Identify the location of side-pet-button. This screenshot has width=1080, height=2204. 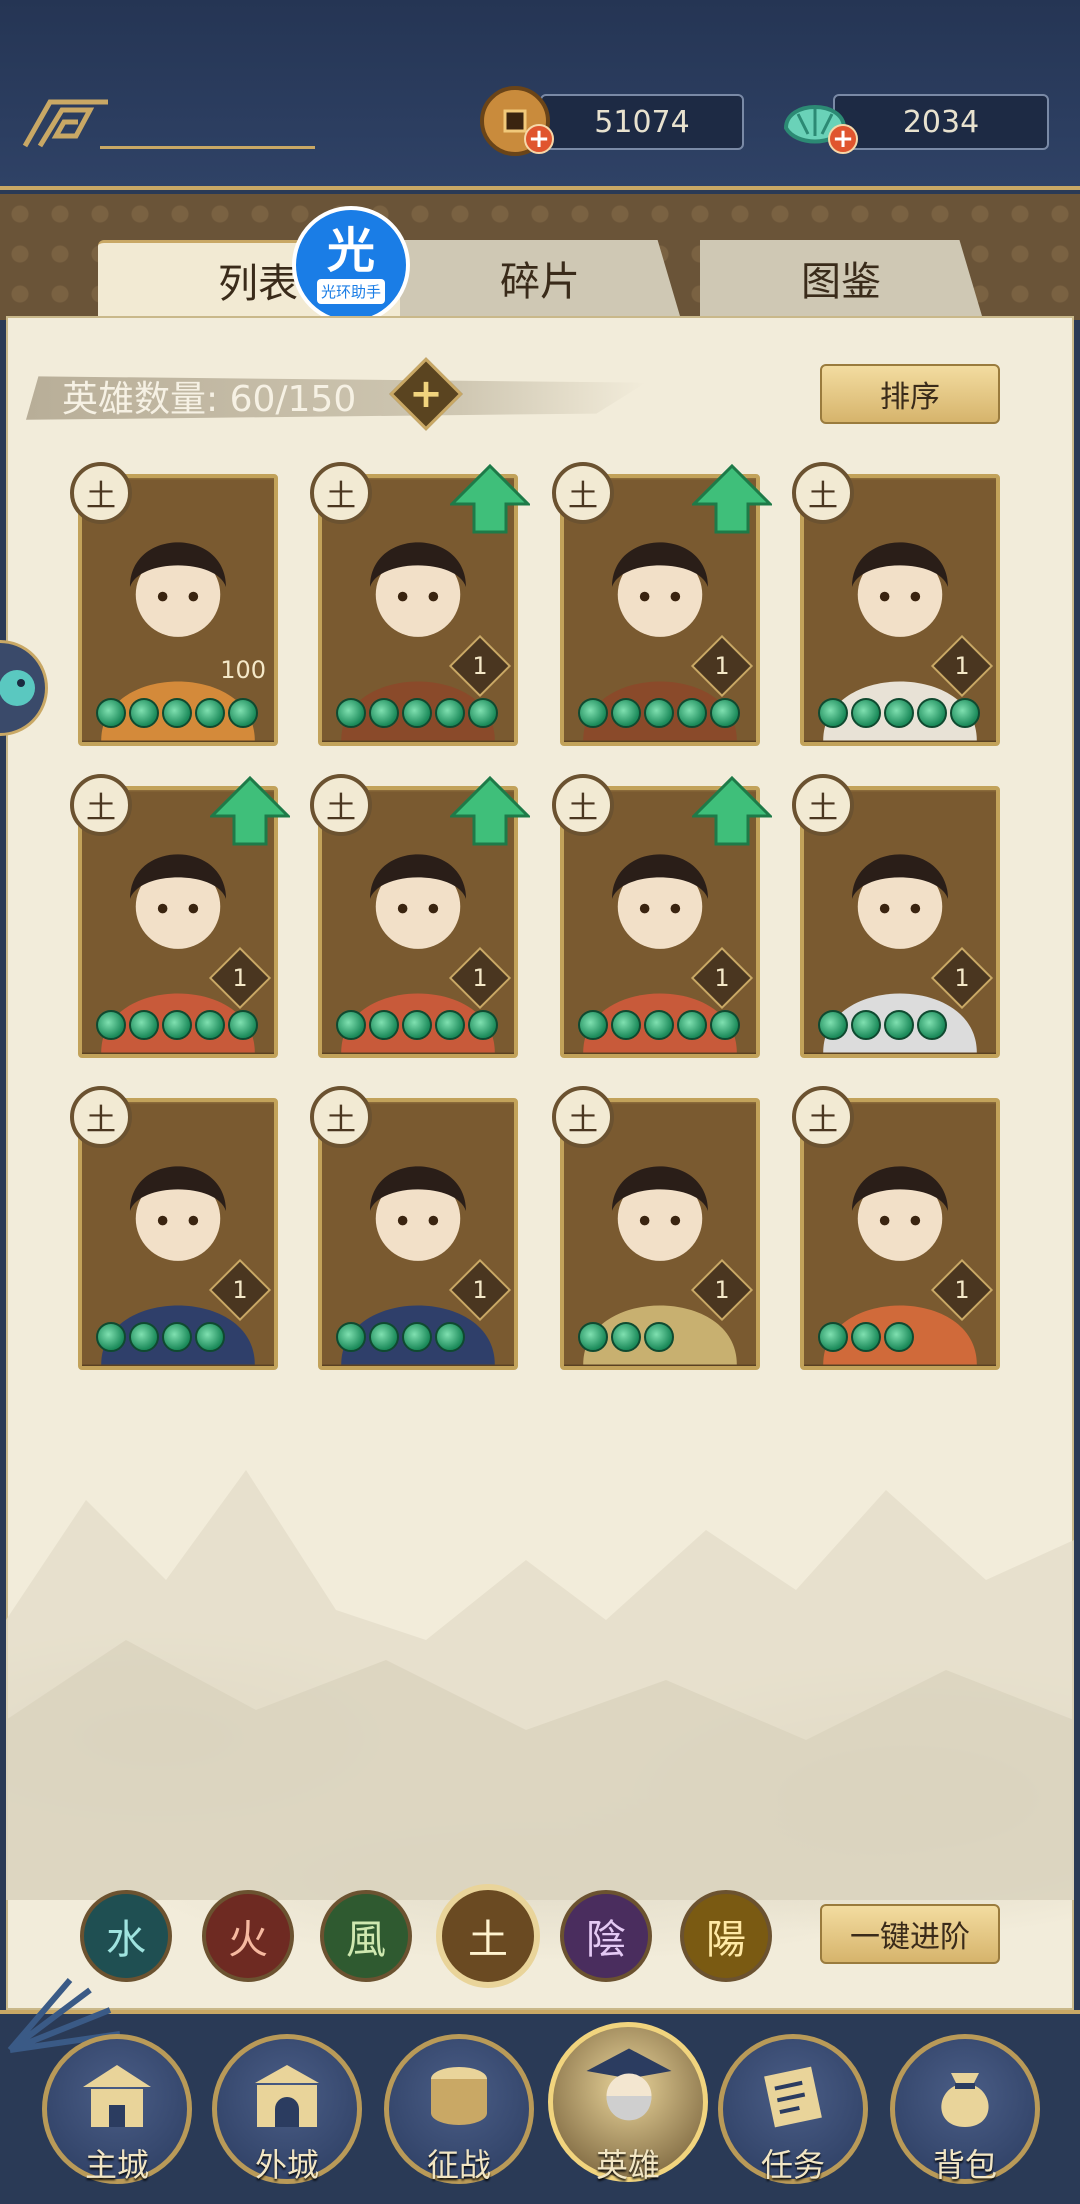
(24, 688).